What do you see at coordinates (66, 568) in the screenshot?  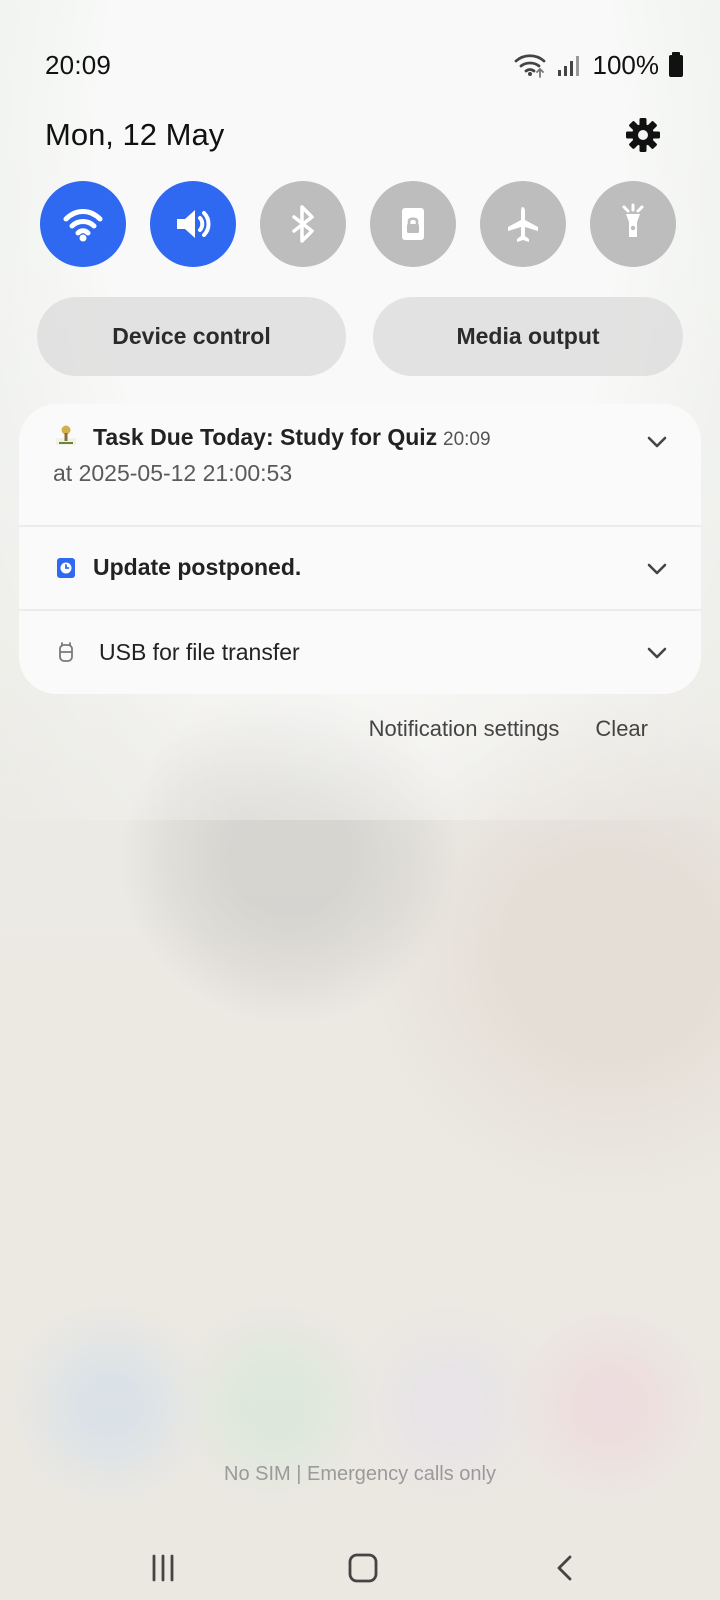 I see `system-update-icon` at bounding box center [66, 568].